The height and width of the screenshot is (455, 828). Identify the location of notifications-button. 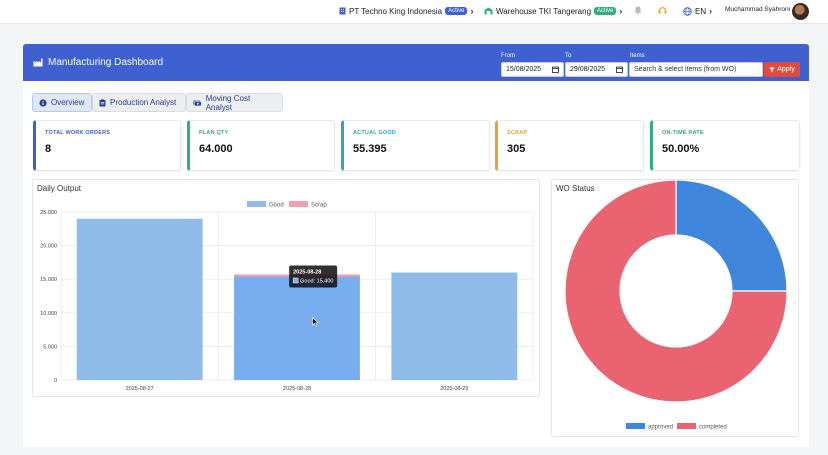
(638, 10).